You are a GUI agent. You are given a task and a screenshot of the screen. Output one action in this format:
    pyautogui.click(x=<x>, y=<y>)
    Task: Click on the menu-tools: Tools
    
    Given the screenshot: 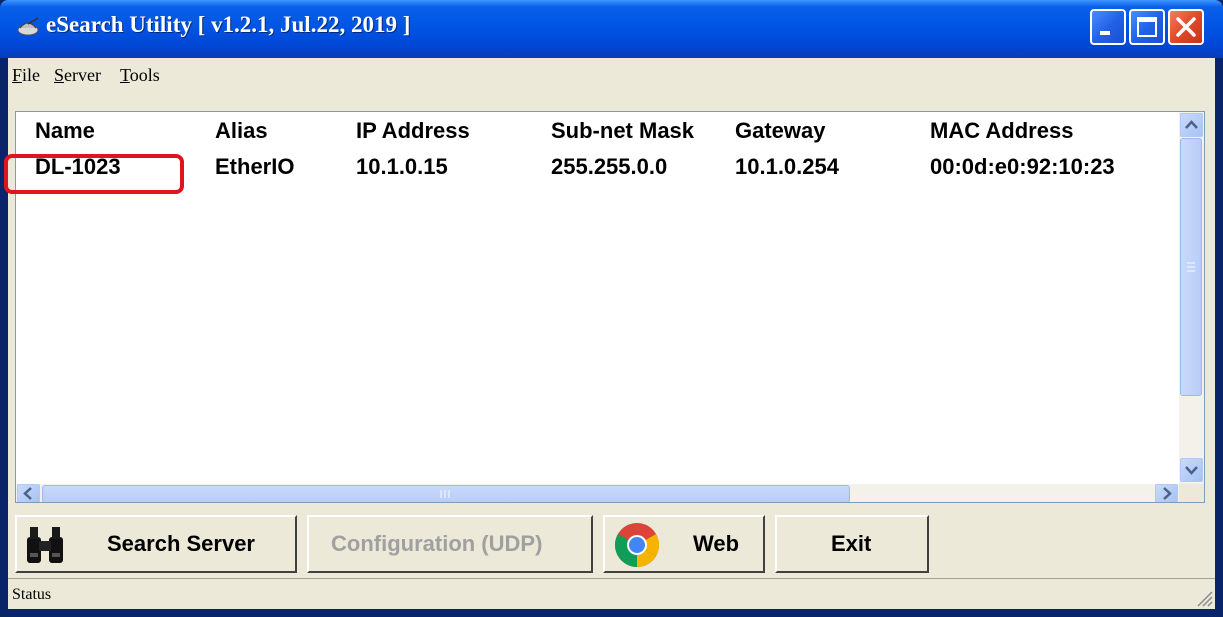 What is the action you would take?
    pyautogui.click(x=140, y=75)
    